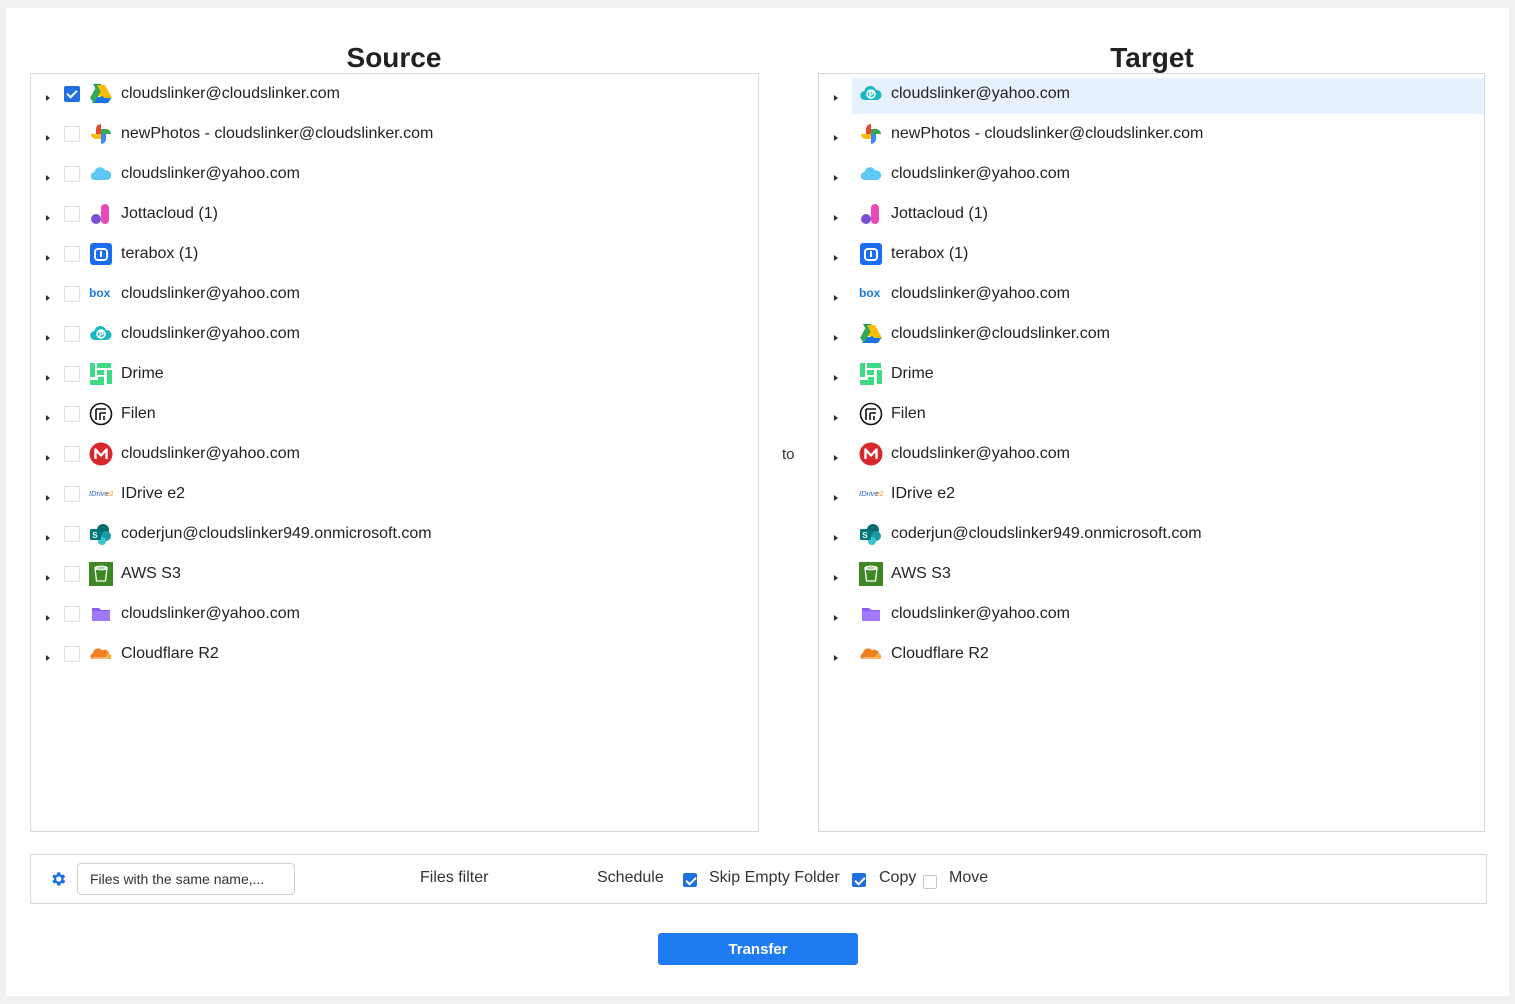 This screenshot has height=1004, width=1515. I want to click on source-tree-item: IDrivee2 IDrive e2, so click(394, 494).